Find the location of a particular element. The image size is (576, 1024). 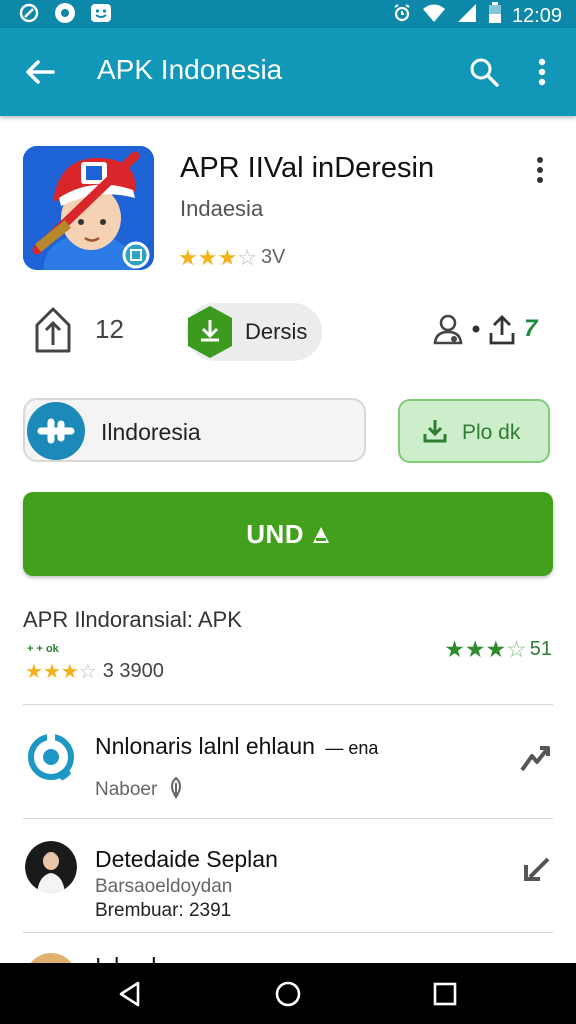

language-icon is located at coordinates (56, 431).